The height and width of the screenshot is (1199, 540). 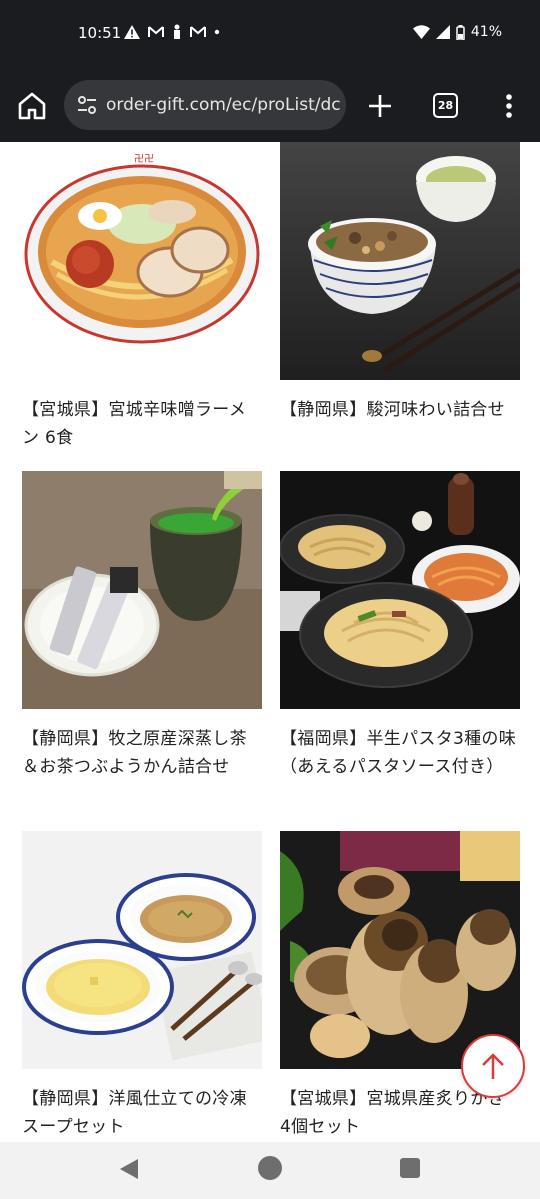 I want to click on warning-icon, so click(x=132, y=31).